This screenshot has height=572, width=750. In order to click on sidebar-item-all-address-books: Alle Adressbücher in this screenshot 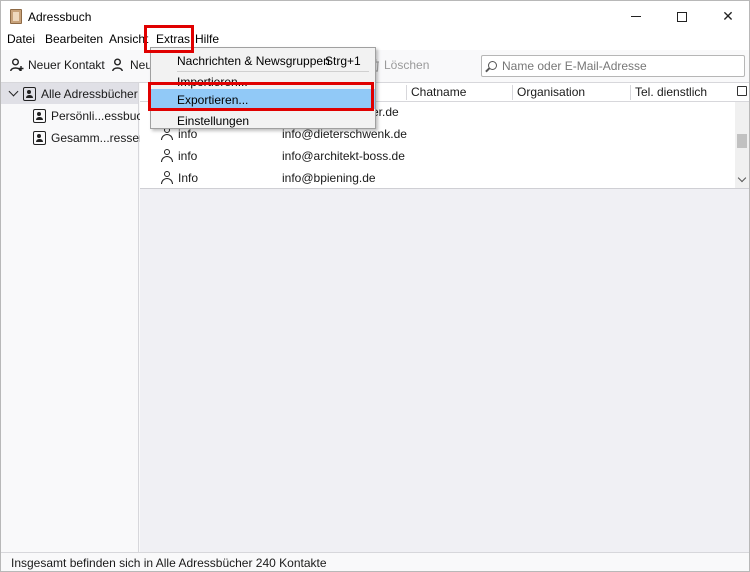, I will do `click(69, 93)`.